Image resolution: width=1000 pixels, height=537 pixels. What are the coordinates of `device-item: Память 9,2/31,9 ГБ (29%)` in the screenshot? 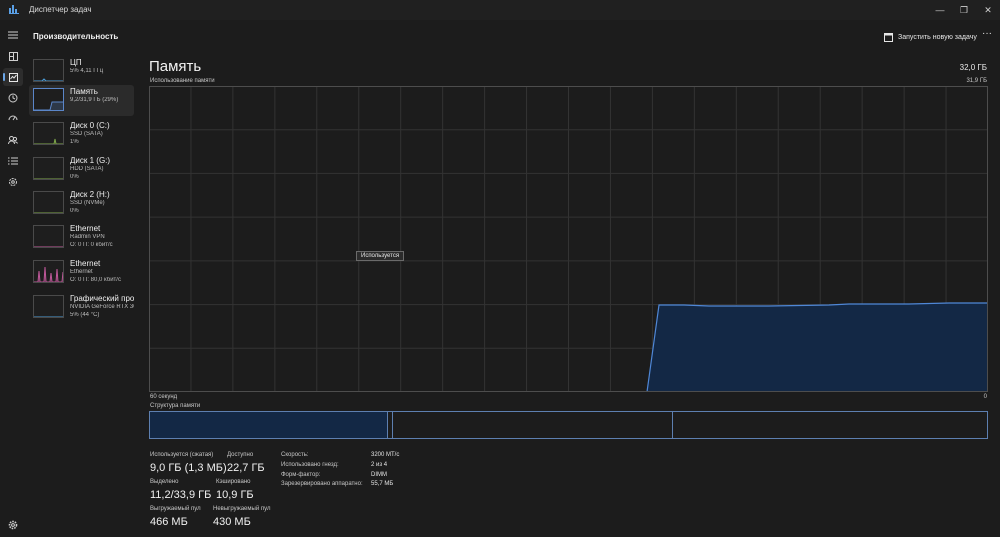 It's located at (81, 100).